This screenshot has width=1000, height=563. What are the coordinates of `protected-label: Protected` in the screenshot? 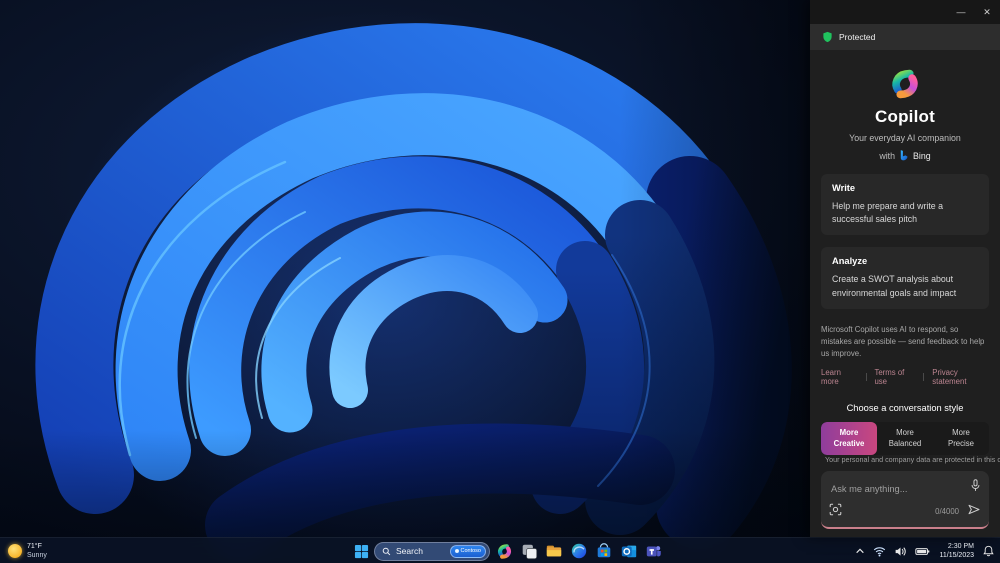 It's located at (857, 37).